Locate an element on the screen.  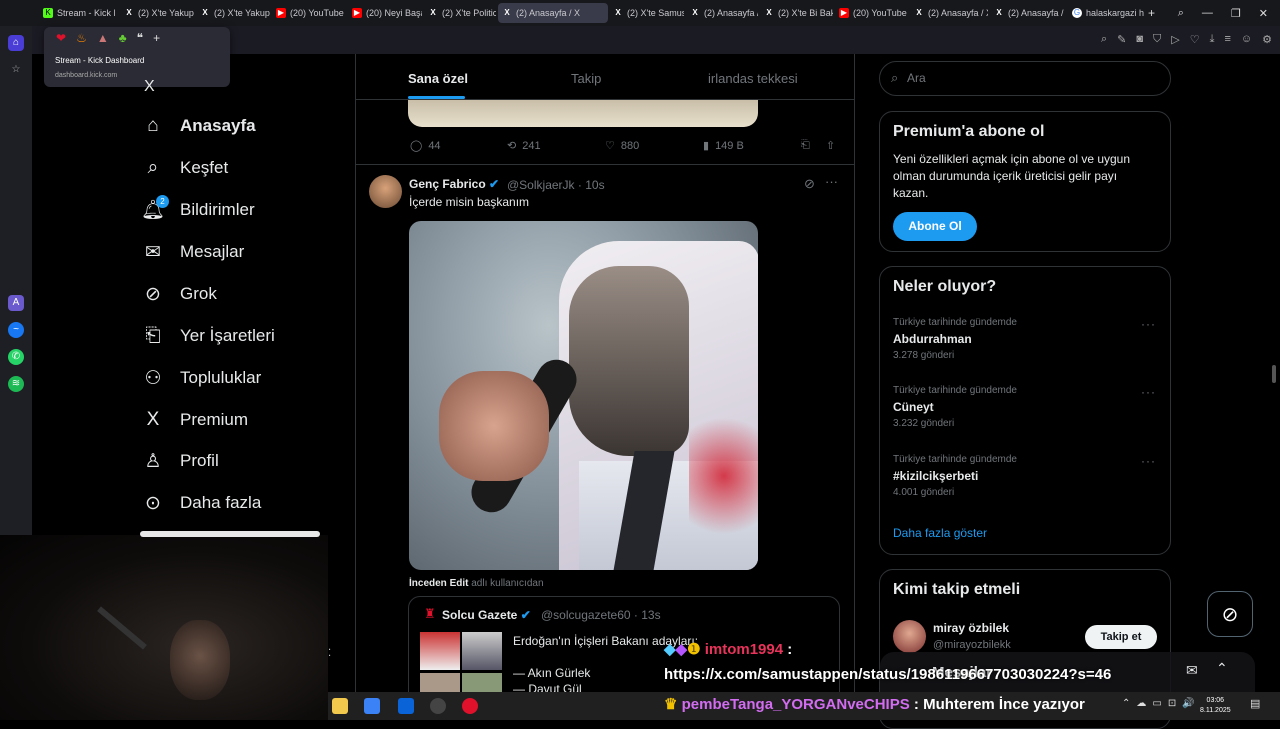
like-button: ♡ 880 is located at coordinates (622, 146).